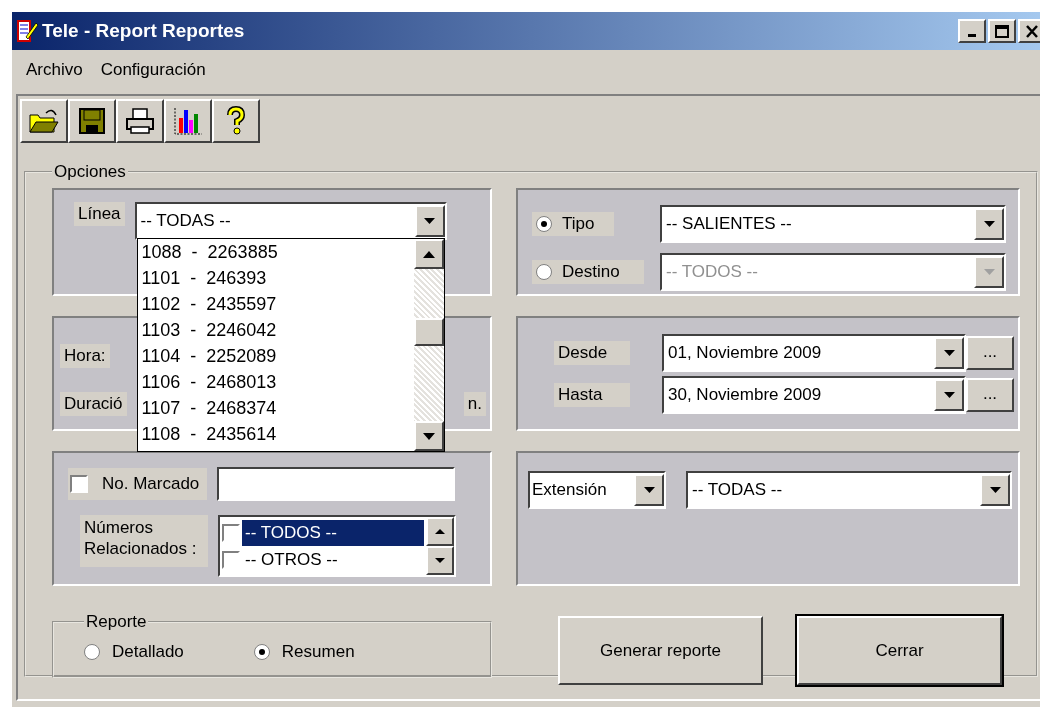 Image resolution: width=1040 pixels, height=707 pixels. What do you see at coordinates (92, 121) in the screenshot?
I see `save-button` at bounding box center [92, 121].